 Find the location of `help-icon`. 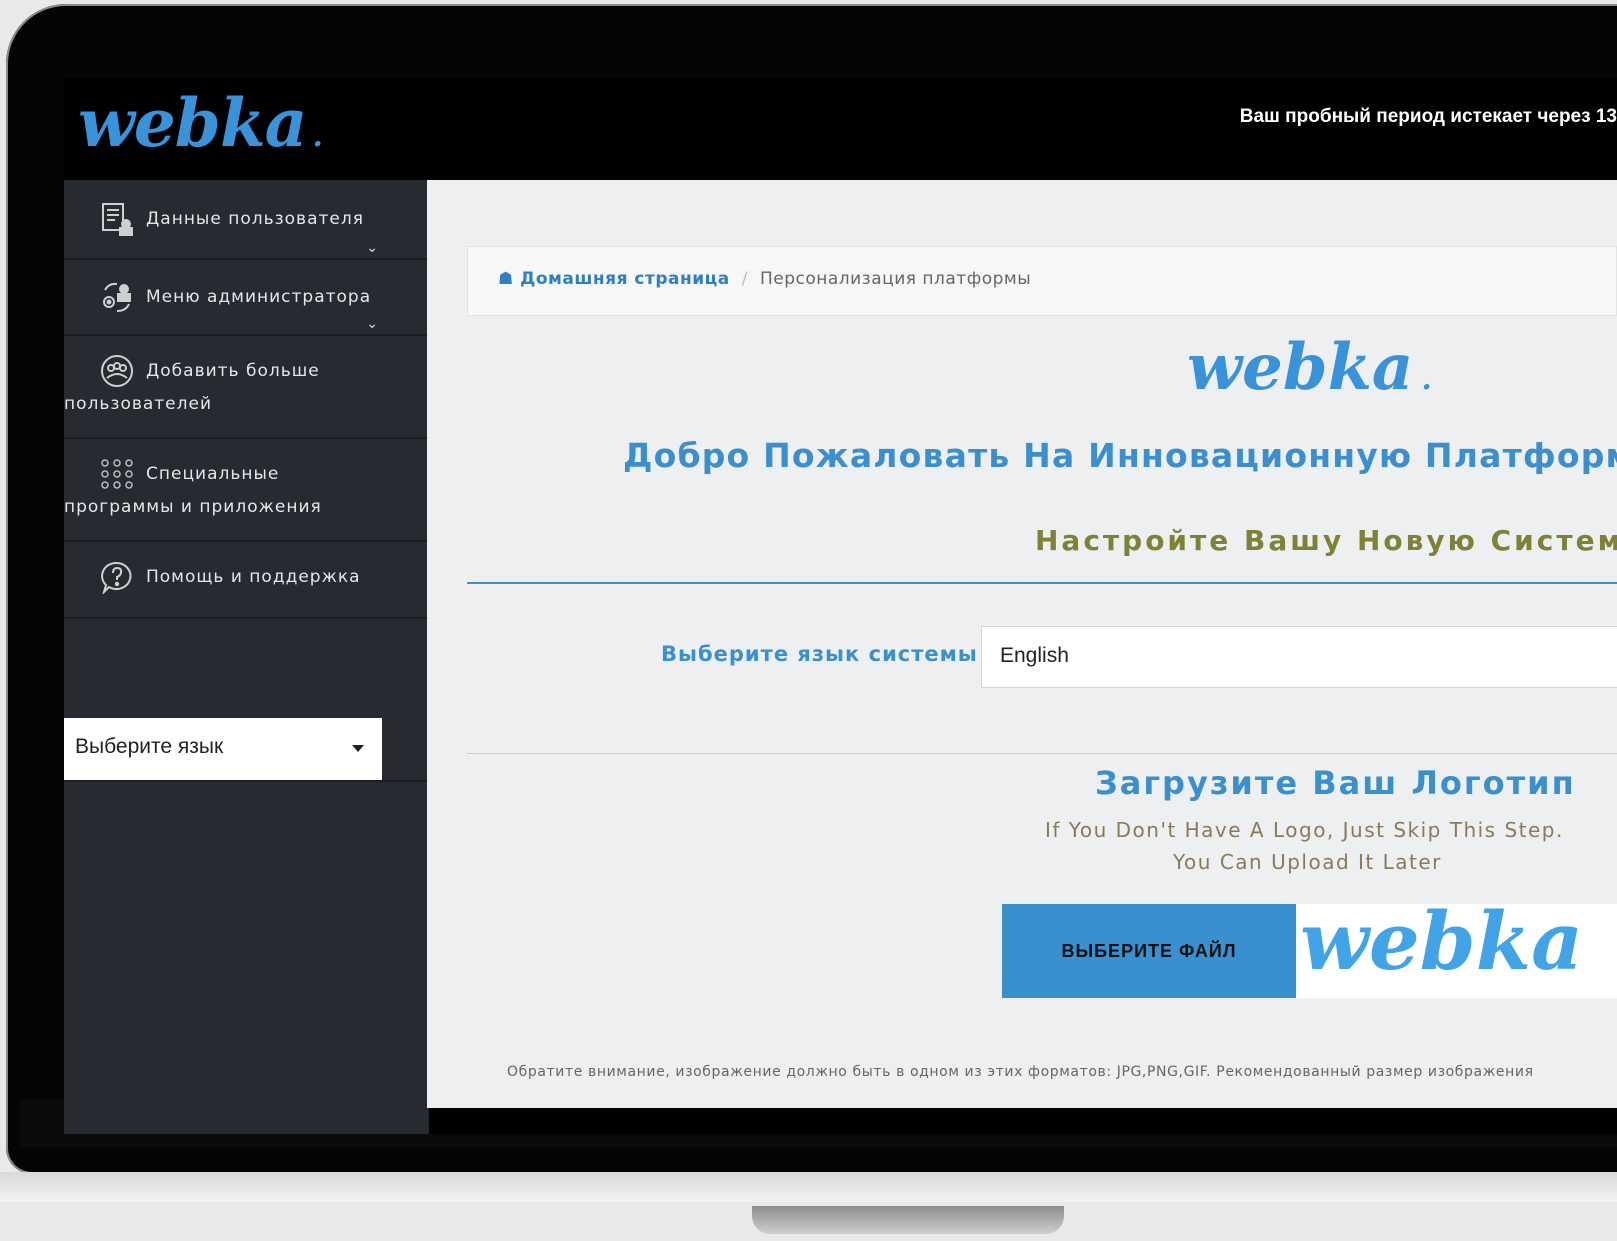

help-icon is located at coordinates (117, 578).